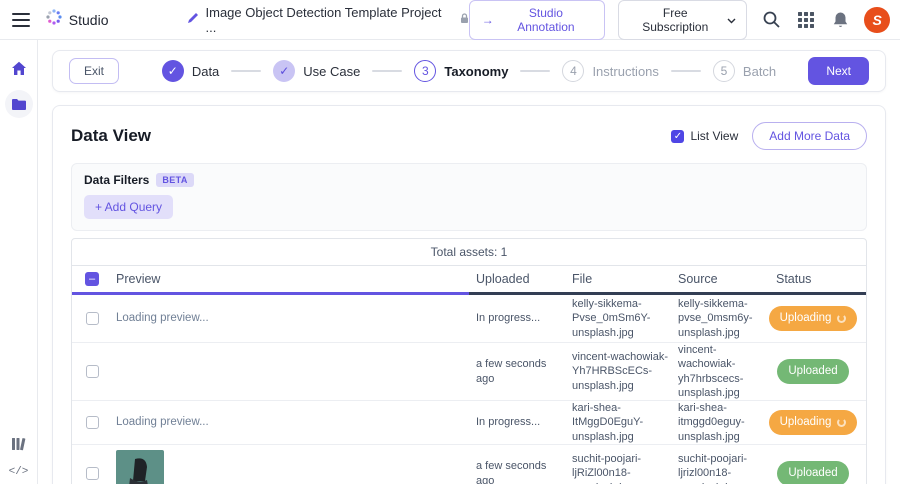  I want to click on left-sidebar: </>, so click(19, 262).